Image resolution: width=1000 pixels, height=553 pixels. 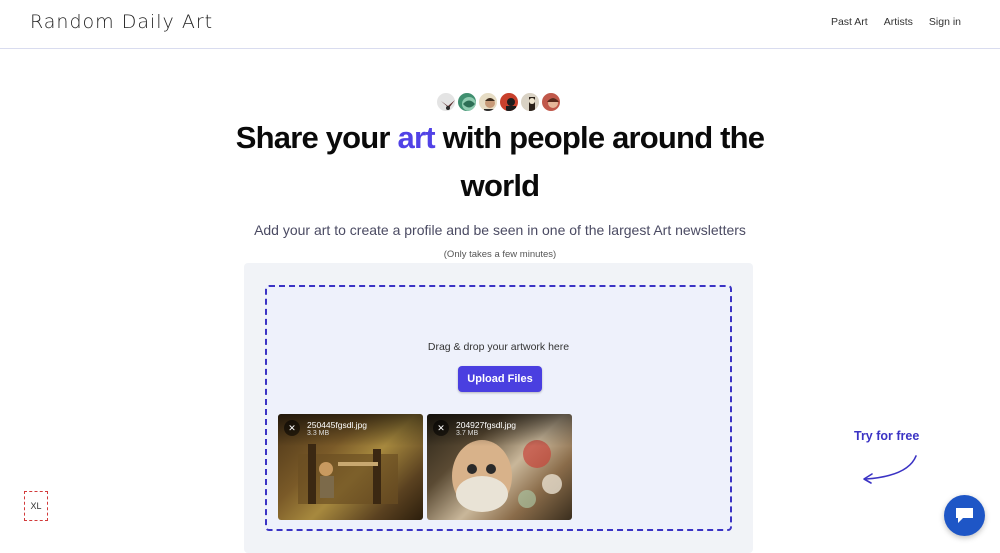 I want to click on nav-artists: Artists, so click(x=898, y=22).